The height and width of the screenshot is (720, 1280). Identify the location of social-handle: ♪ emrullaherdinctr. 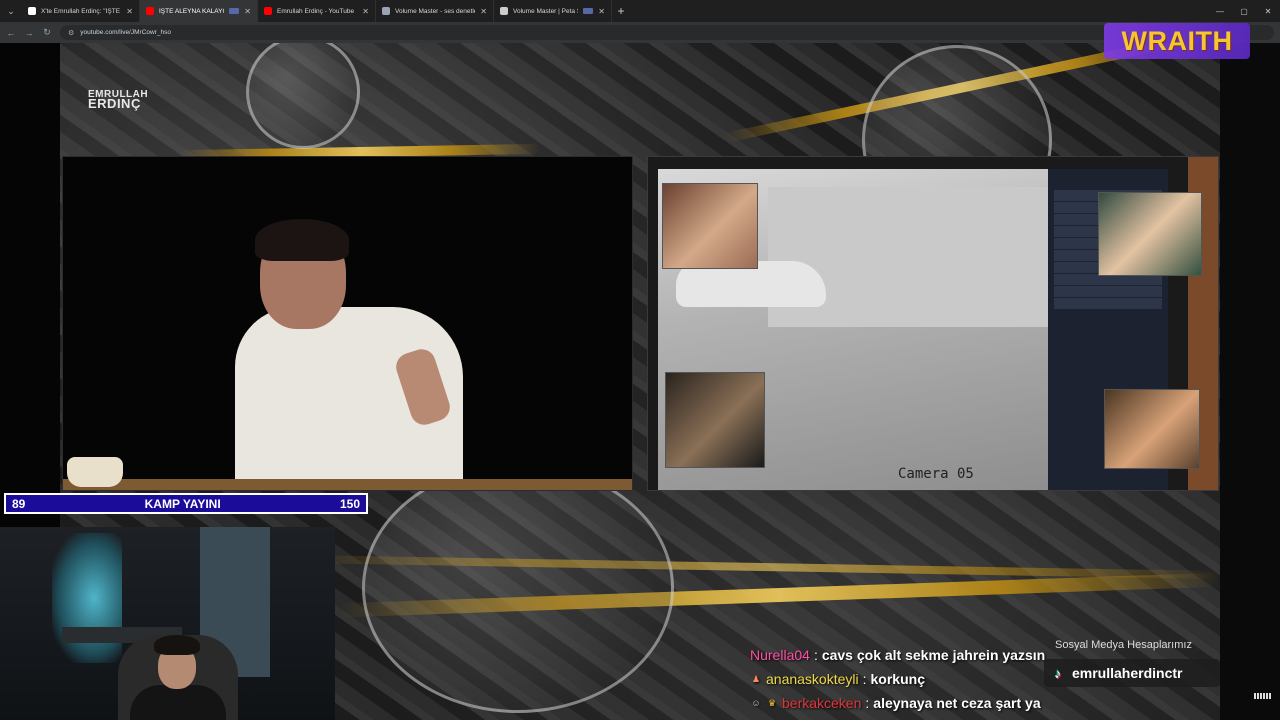
(1132, 673).